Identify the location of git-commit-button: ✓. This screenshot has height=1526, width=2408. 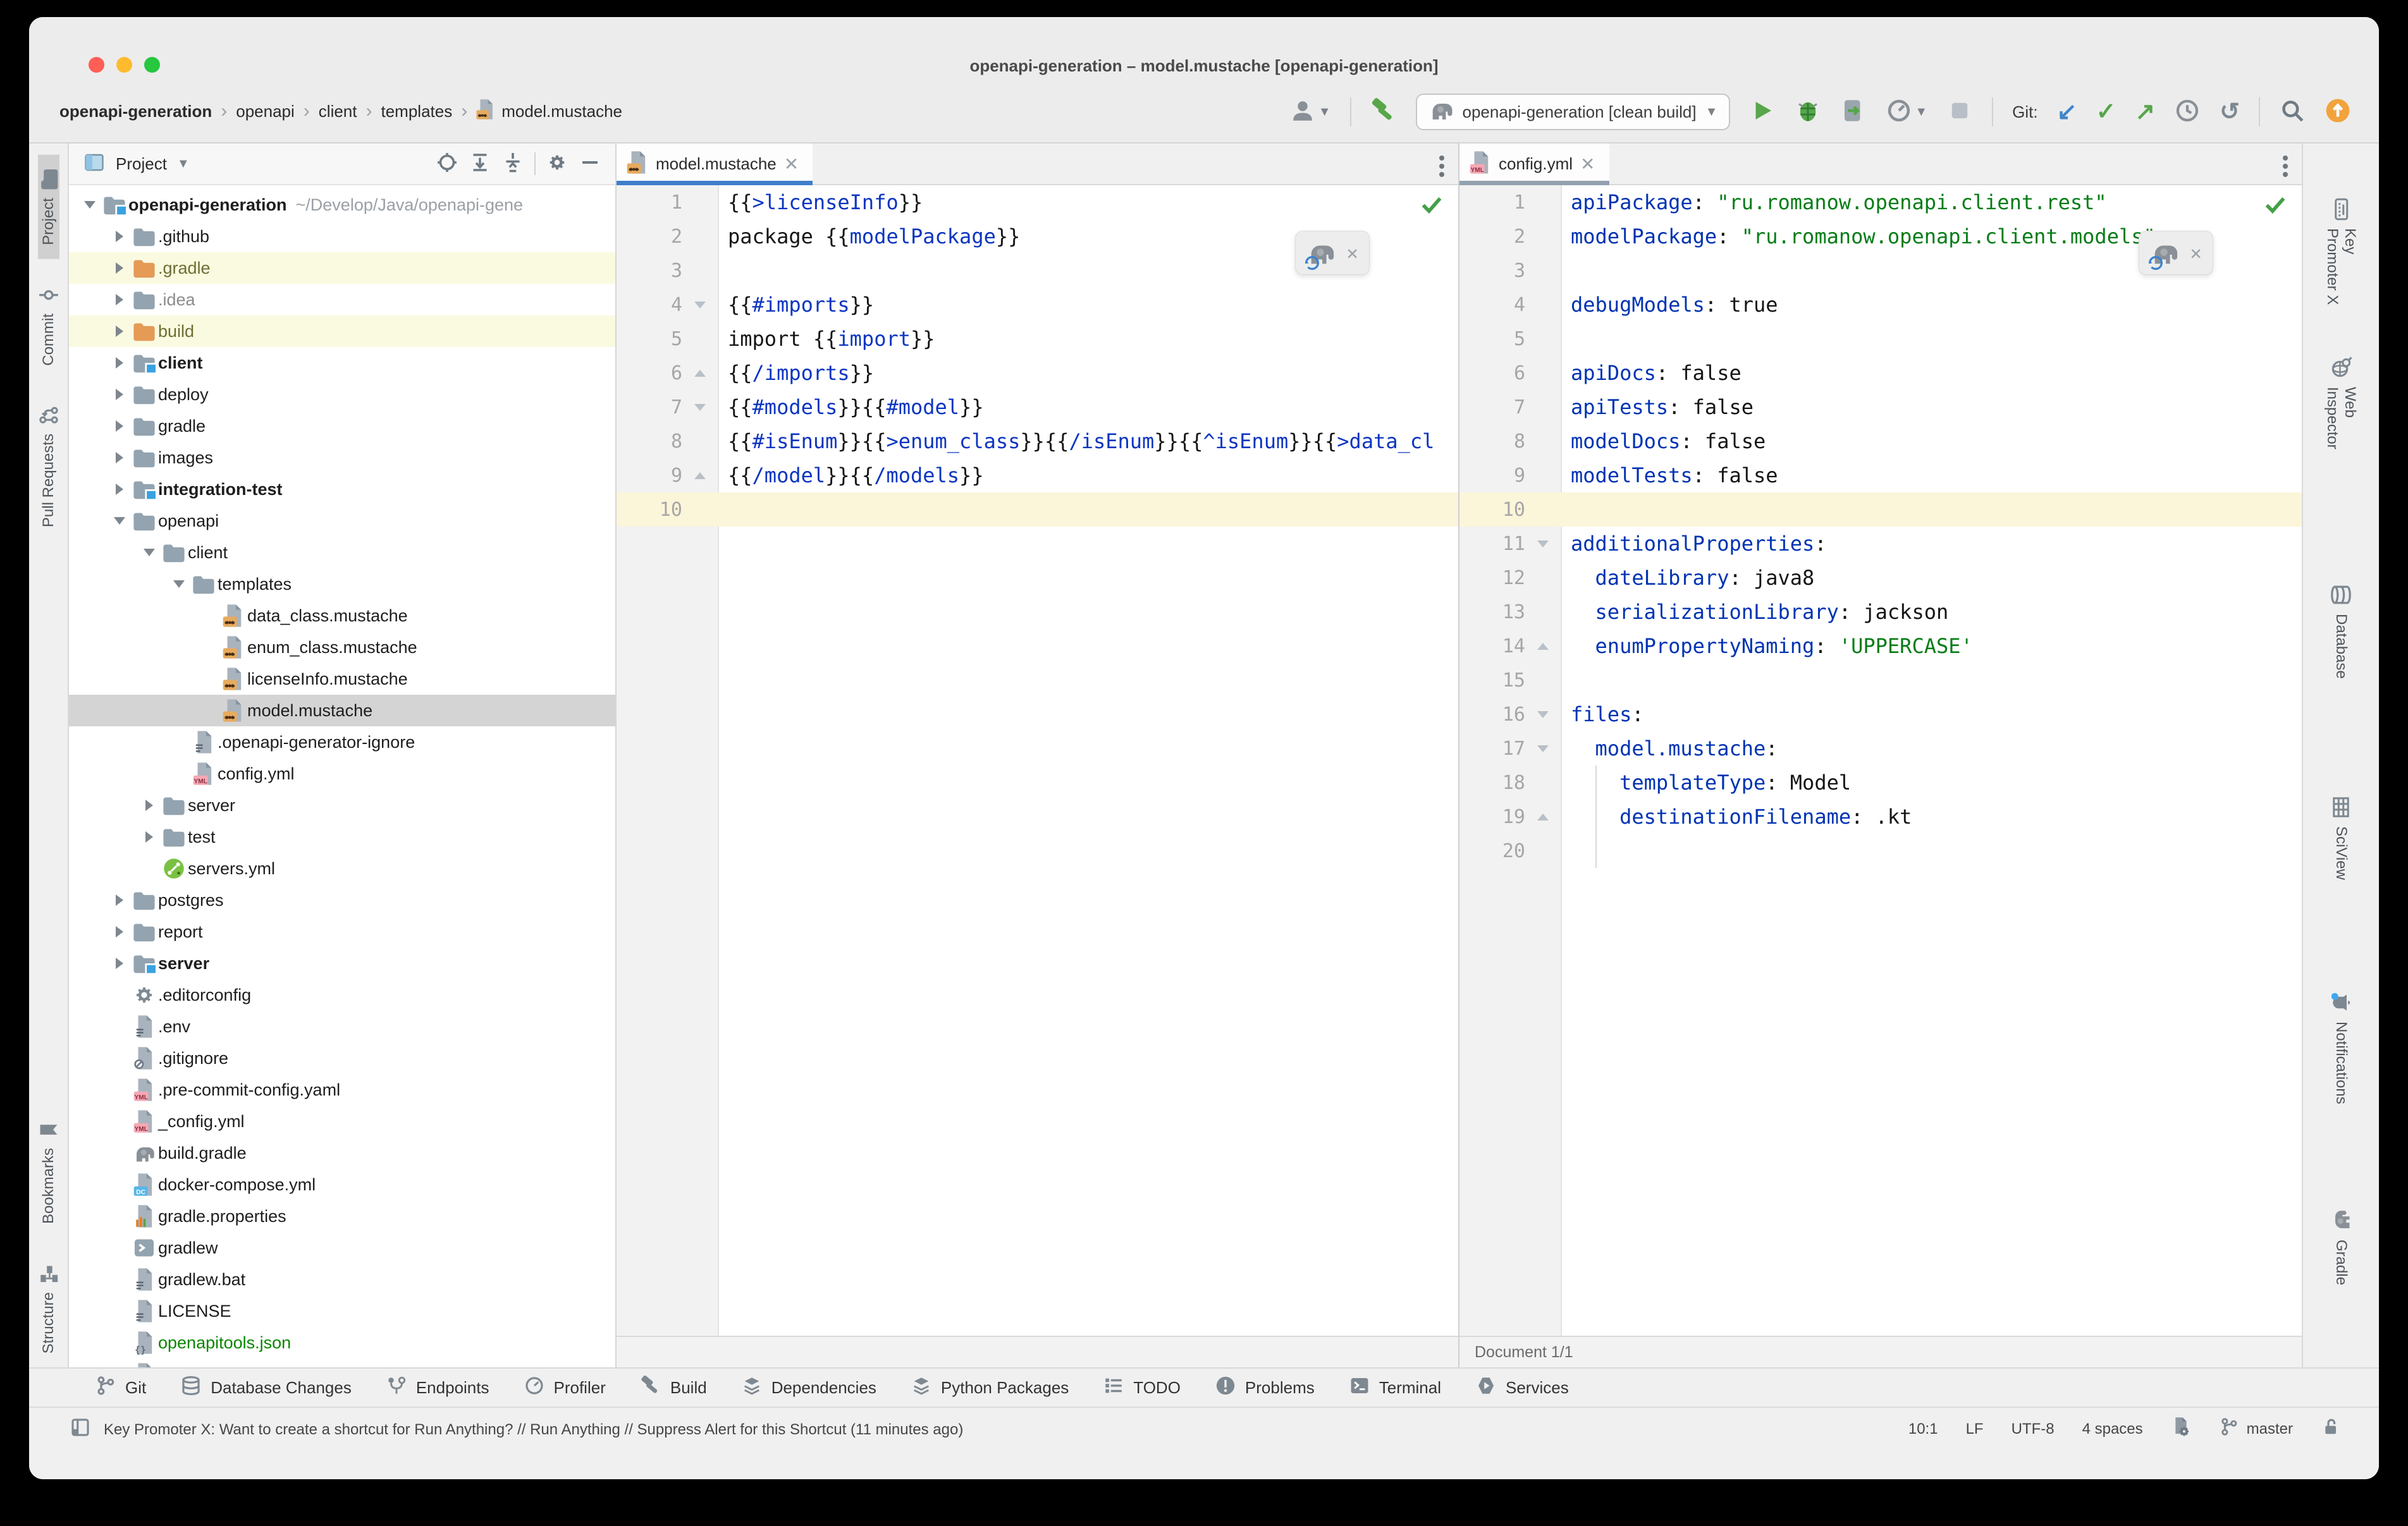
(2106, 112).